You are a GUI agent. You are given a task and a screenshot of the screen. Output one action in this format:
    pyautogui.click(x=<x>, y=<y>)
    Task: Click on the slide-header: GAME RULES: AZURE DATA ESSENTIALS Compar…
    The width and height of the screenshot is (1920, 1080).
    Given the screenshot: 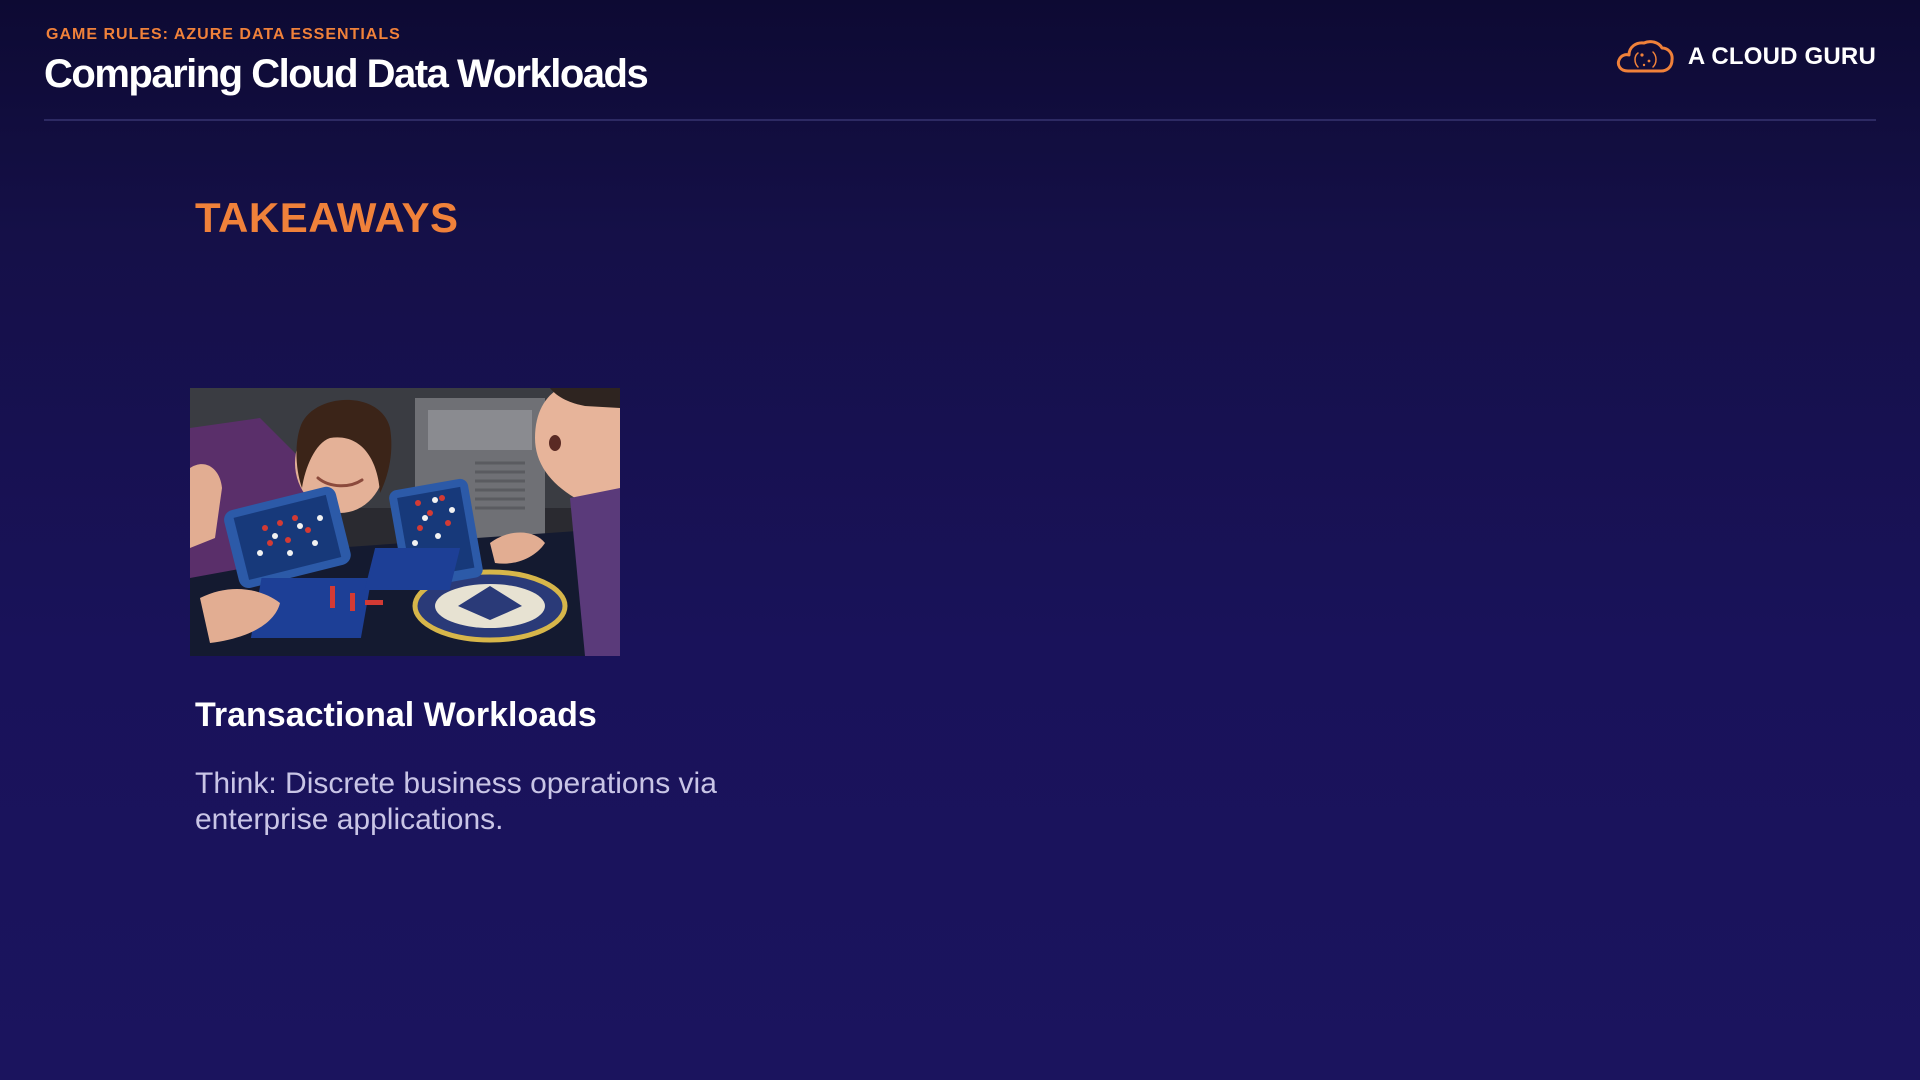 What is the action you would take?
    pyautogui.click(x=960, y=71)
    